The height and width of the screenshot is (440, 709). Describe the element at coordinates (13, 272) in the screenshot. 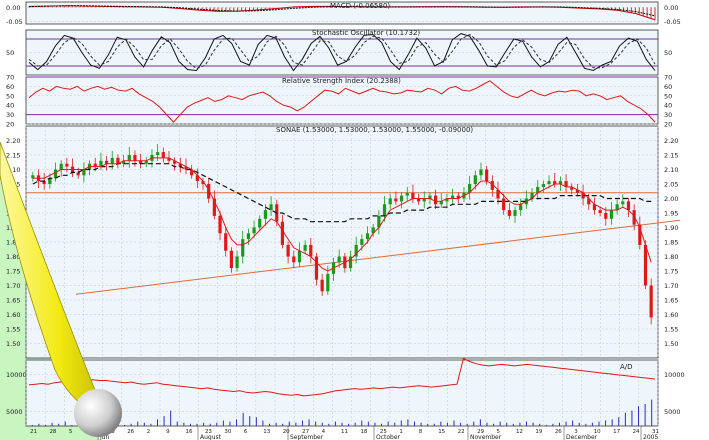

I see `price-tick-left: 1.75` at that location.